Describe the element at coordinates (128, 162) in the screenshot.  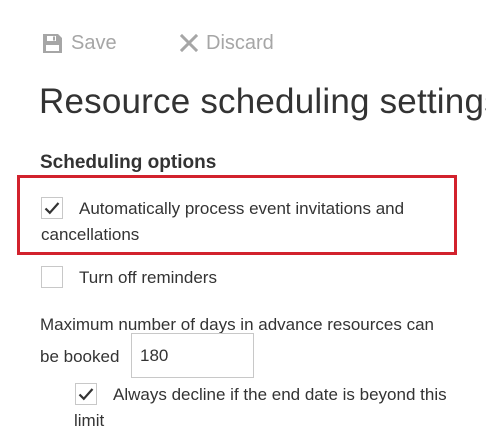
I see `scheduling-options-heading: Scheduling options` at that location.